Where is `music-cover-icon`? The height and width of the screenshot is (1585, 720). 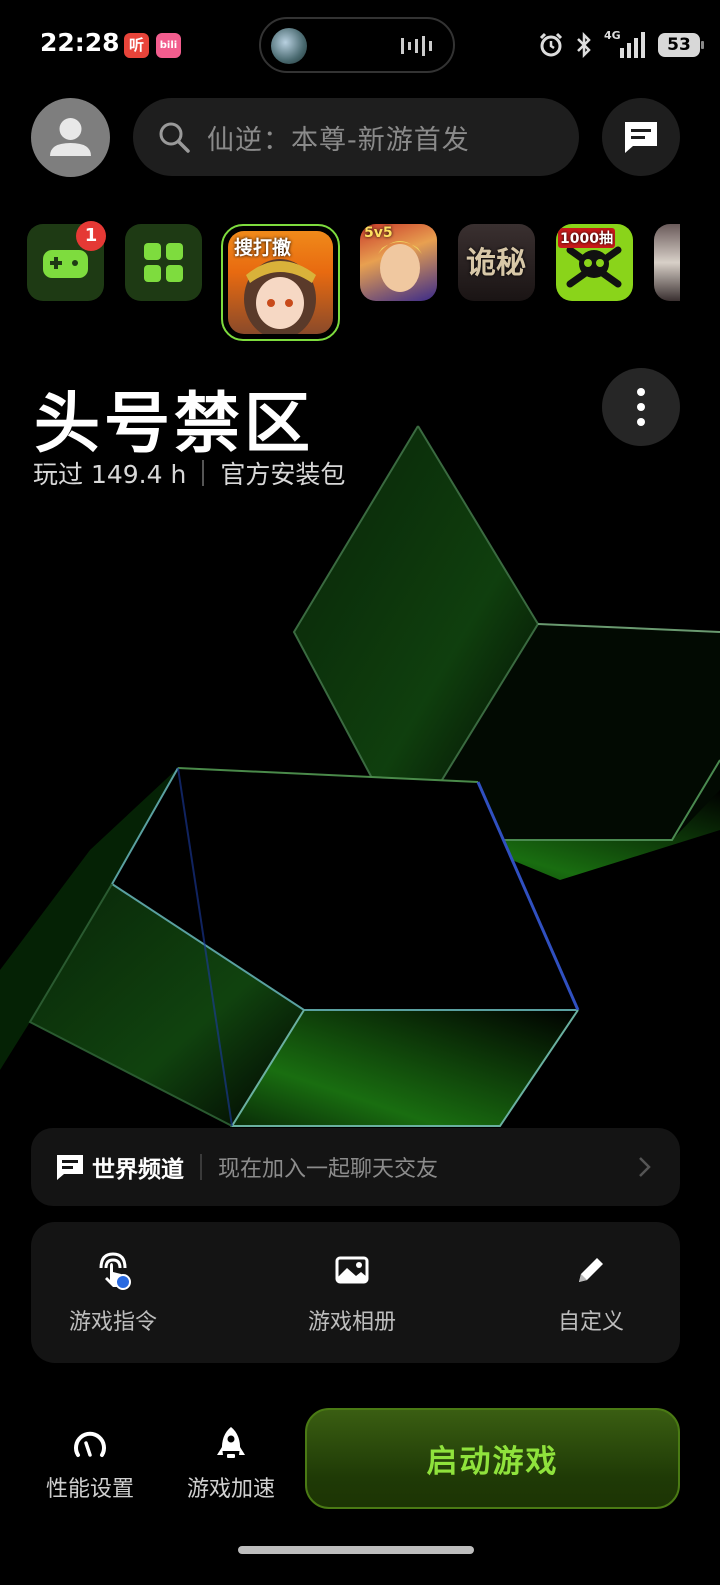
music-cover-icon is located at coordinates (289, 46).